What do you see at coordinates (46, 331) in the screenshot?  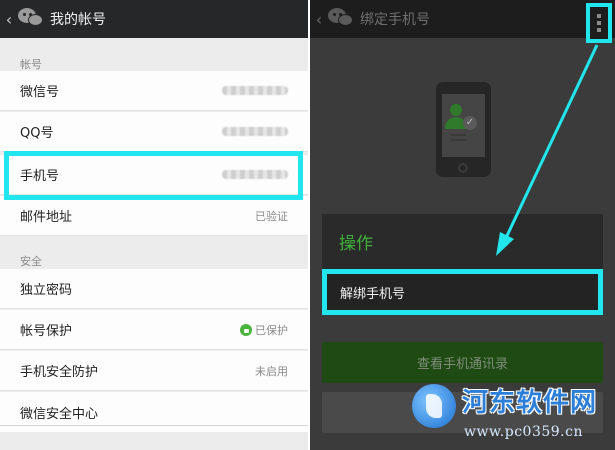 I see `row-label: 帐号保护` at bounding box center [46, 331].